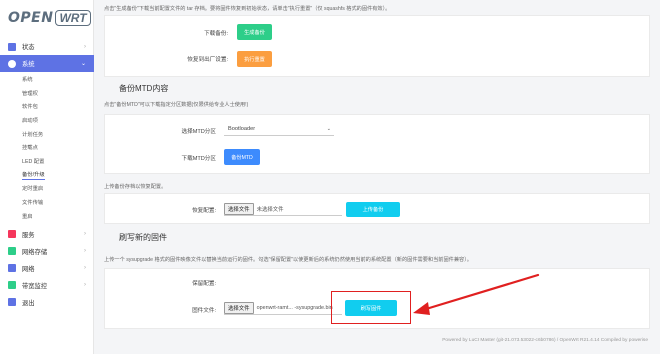 Image resolution: width=660 pixels, height=354 pixels. I want to click on sidebar-item-label: 网络, so click(28, 269).